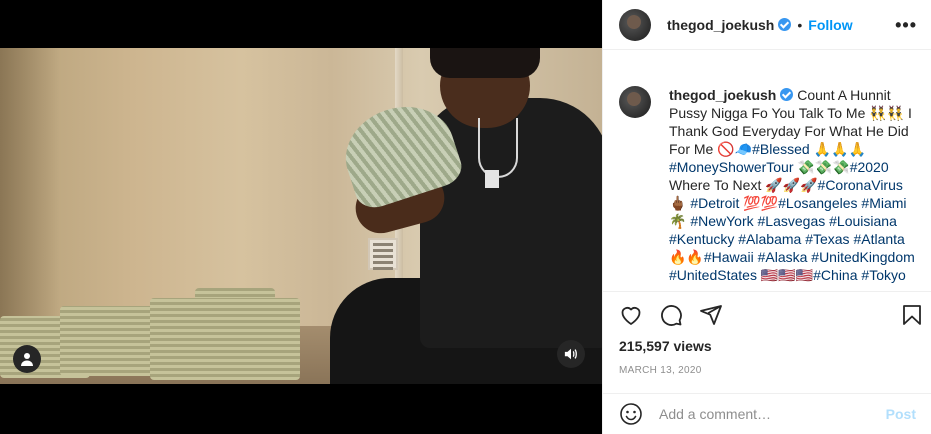 Image resolution: width=931 pixels, height=434 pixels. I want to click on hashtag-link: #MoneyShowerTour, so click(731, 167).